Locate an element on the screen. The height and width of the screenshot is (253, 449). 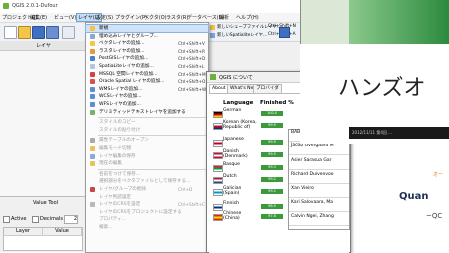
mssql-icon is located at coordinates (92, 74).